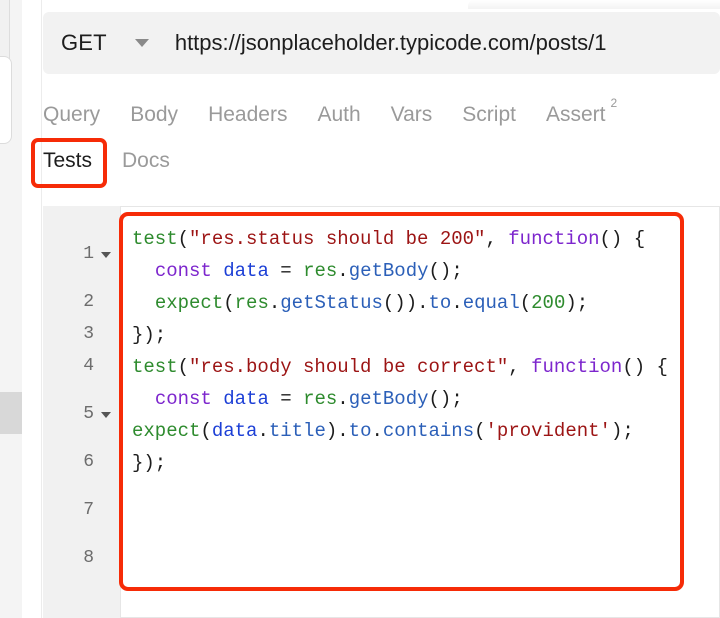 The height and width of the screenshot is (618, 720). I want to click on gutter-line: 4, so click(81, 366).